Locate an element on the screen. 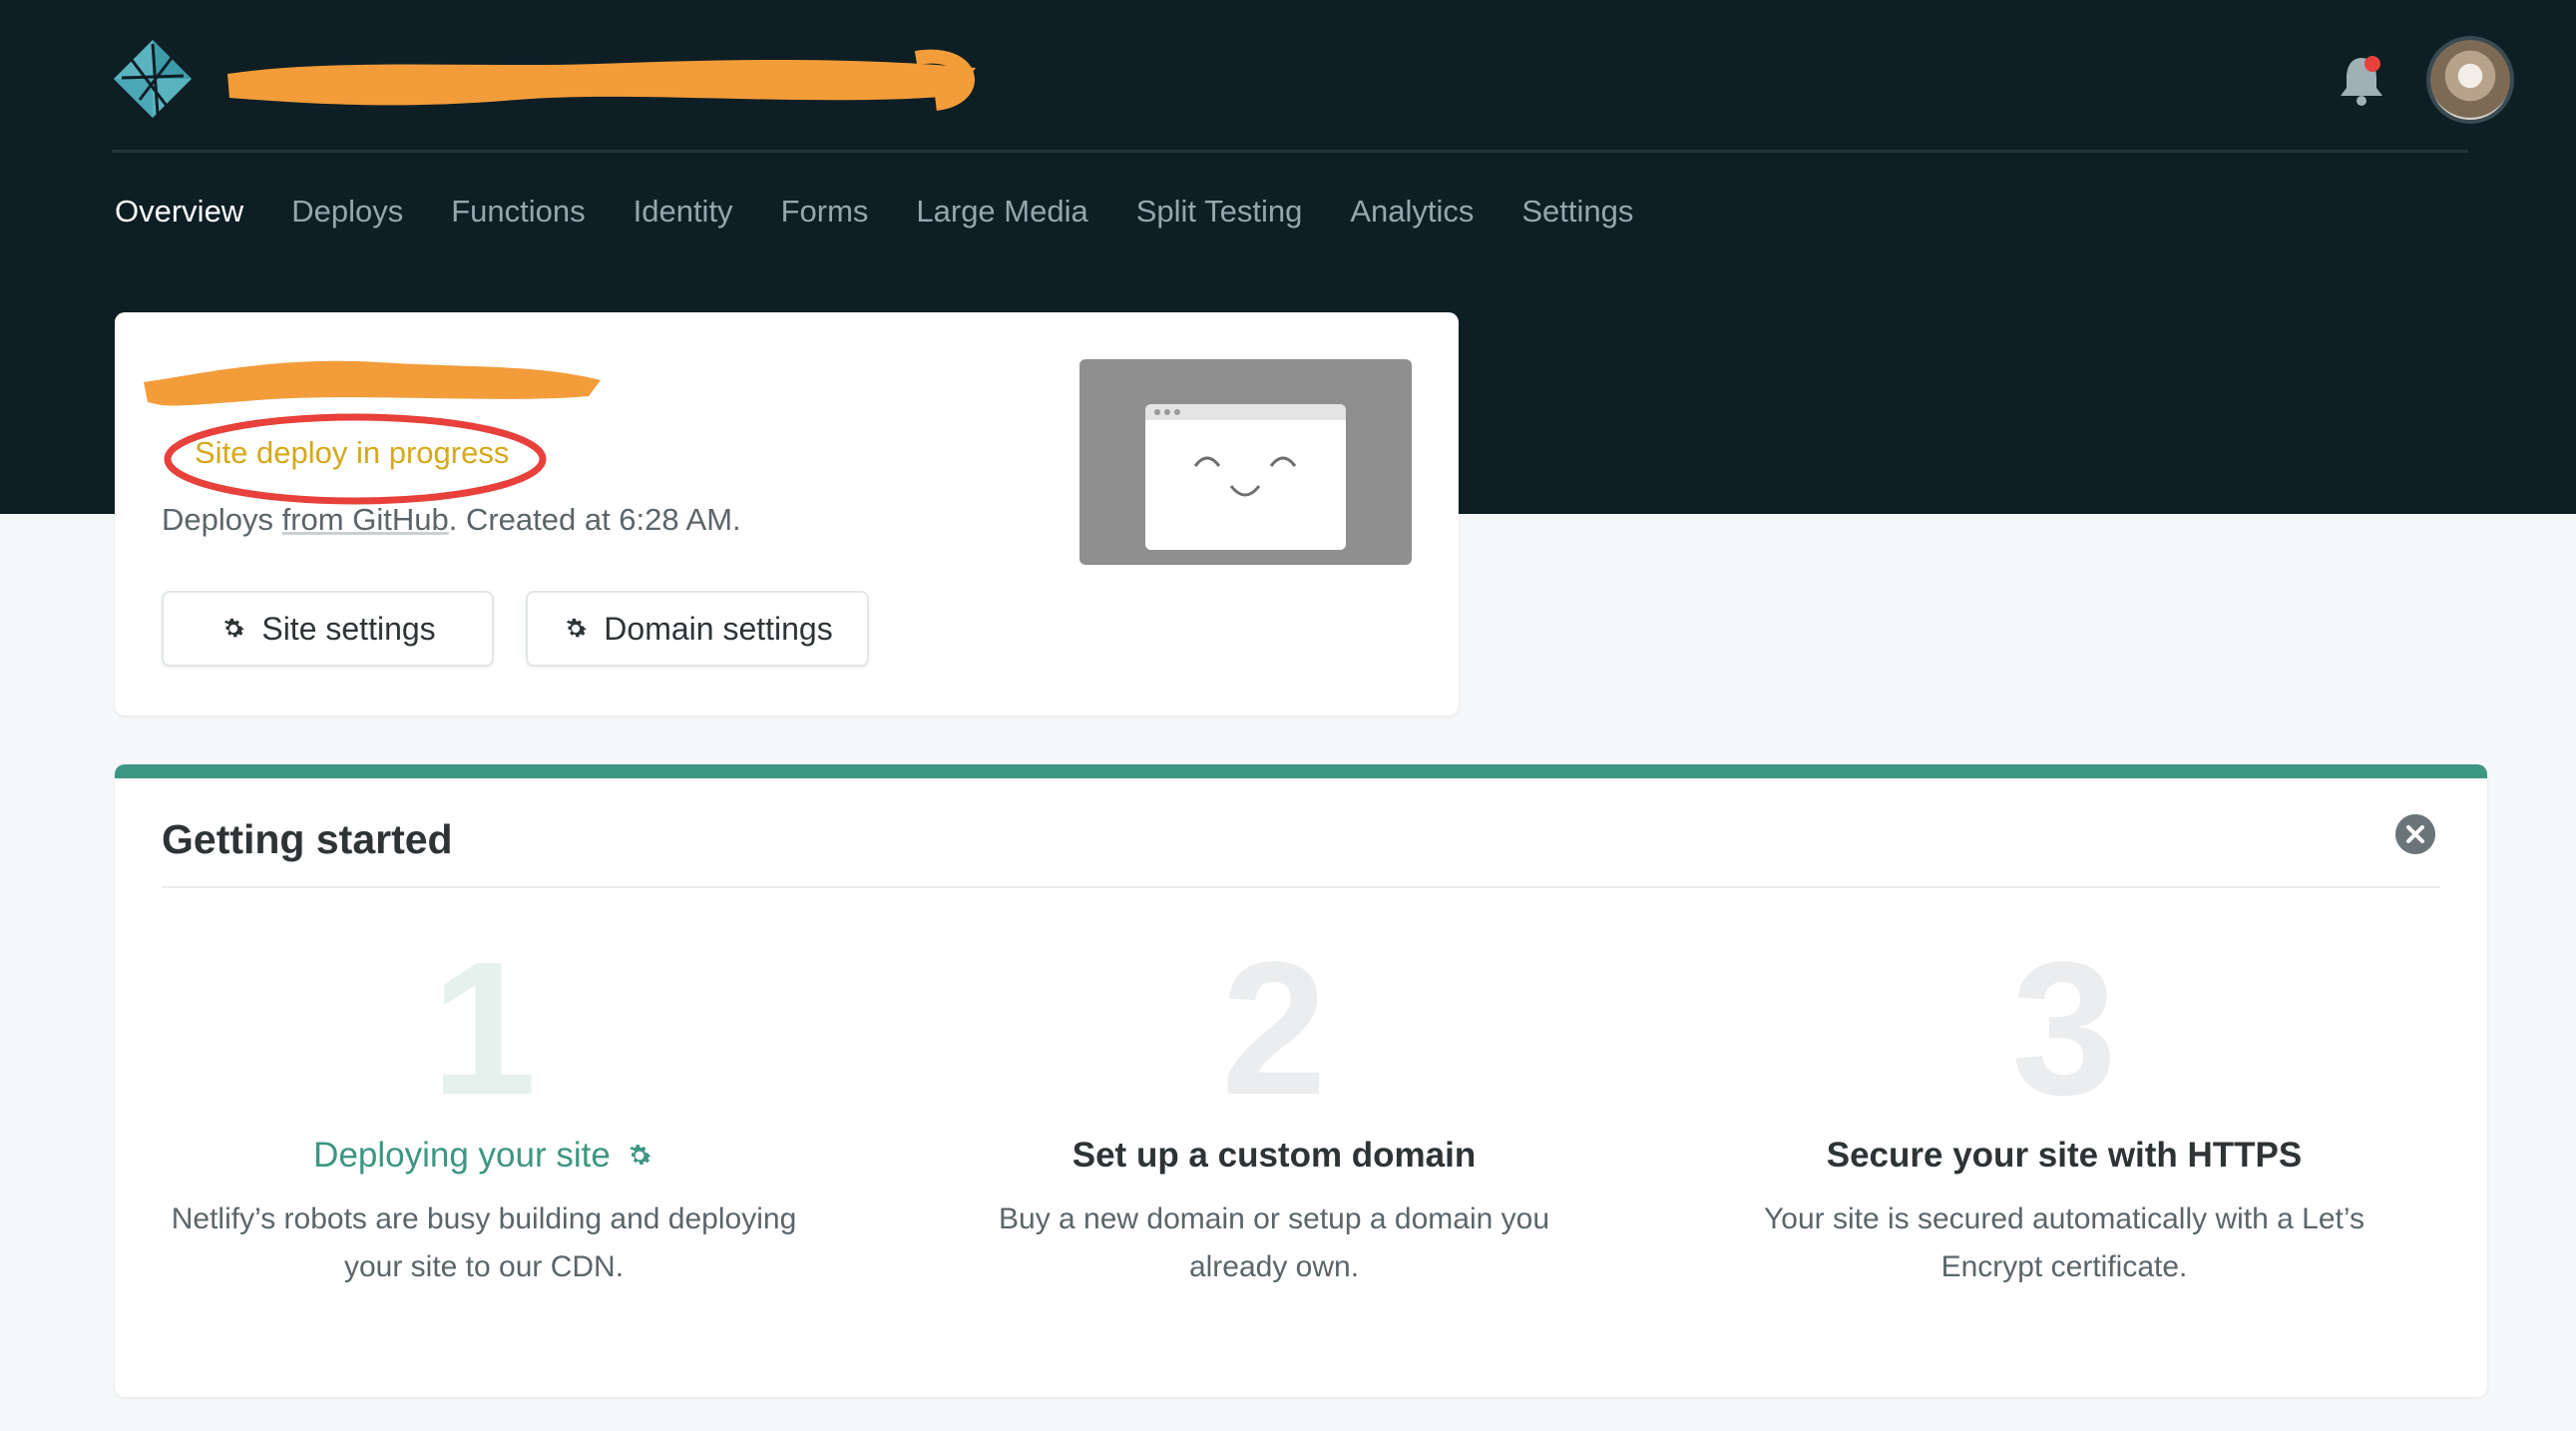  tab-split-testing: Split Testing is located at coordinates (1219, 212).